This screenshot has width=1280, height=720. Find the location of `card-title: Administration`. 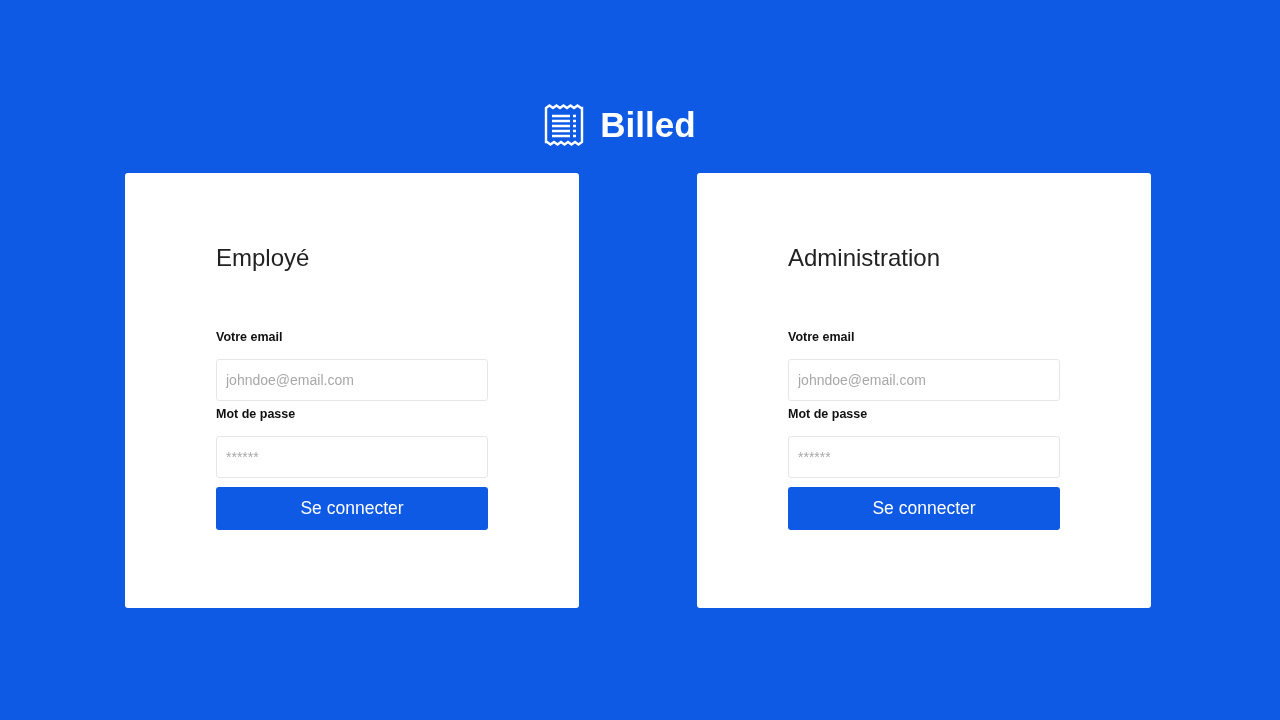

card-title: Administration is located at coordinates (865, 257).